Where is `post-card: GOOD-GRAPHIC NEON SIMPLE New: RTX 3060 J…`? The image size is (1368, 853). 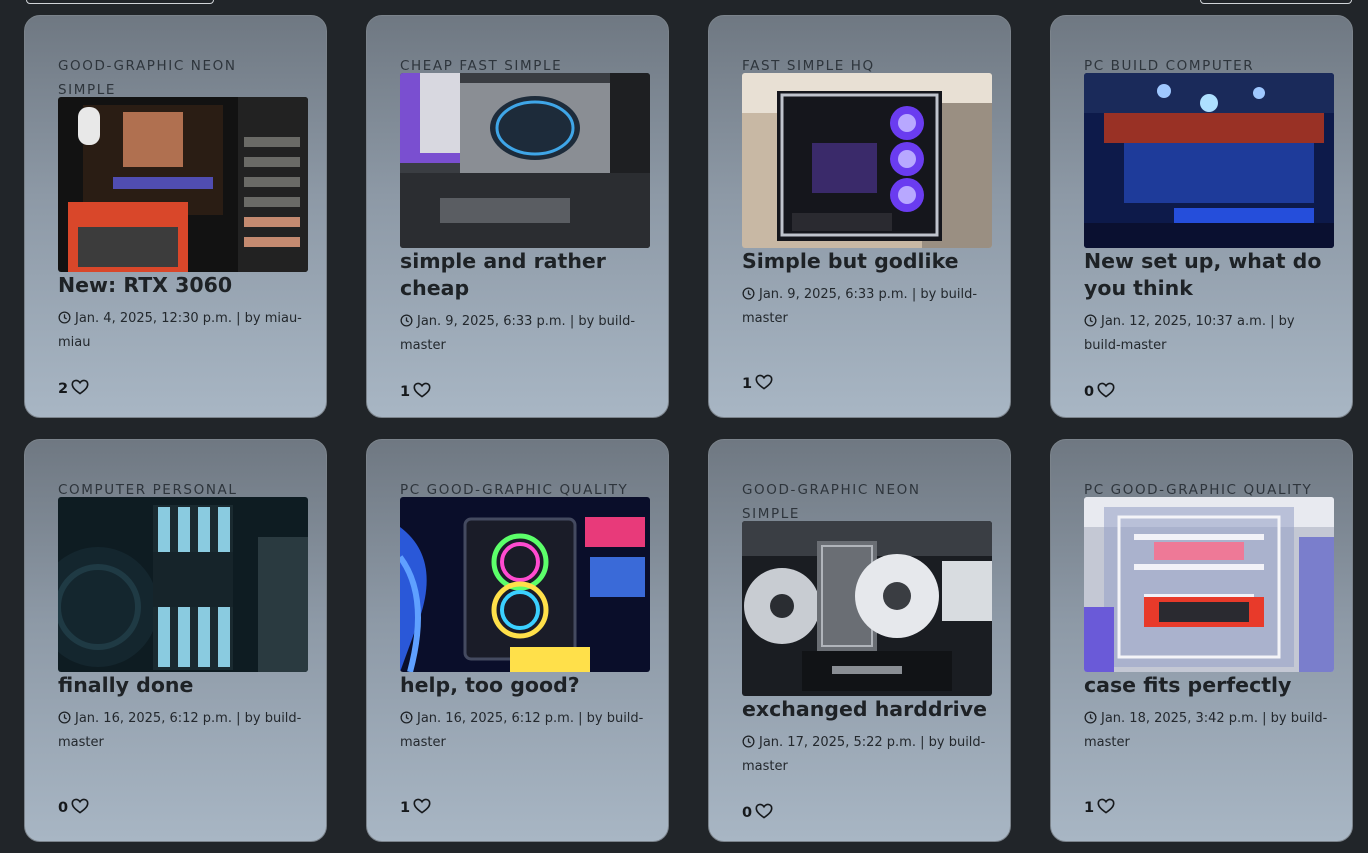
post-card: GOOD-GRAPHIC NEON SIMPLE New: RTX 3060 J… is located at coordinates (175, 216).